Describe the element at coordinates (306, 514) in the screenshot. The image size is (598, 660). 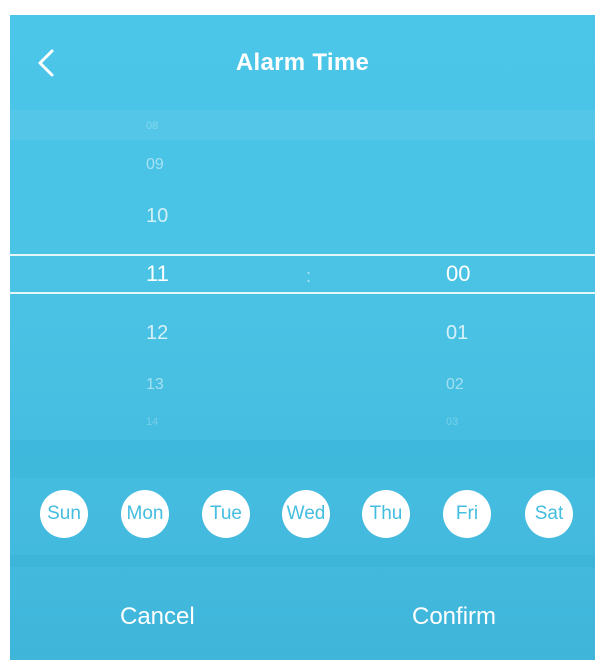
I see `day-wed-toggle: Wed` at that location.